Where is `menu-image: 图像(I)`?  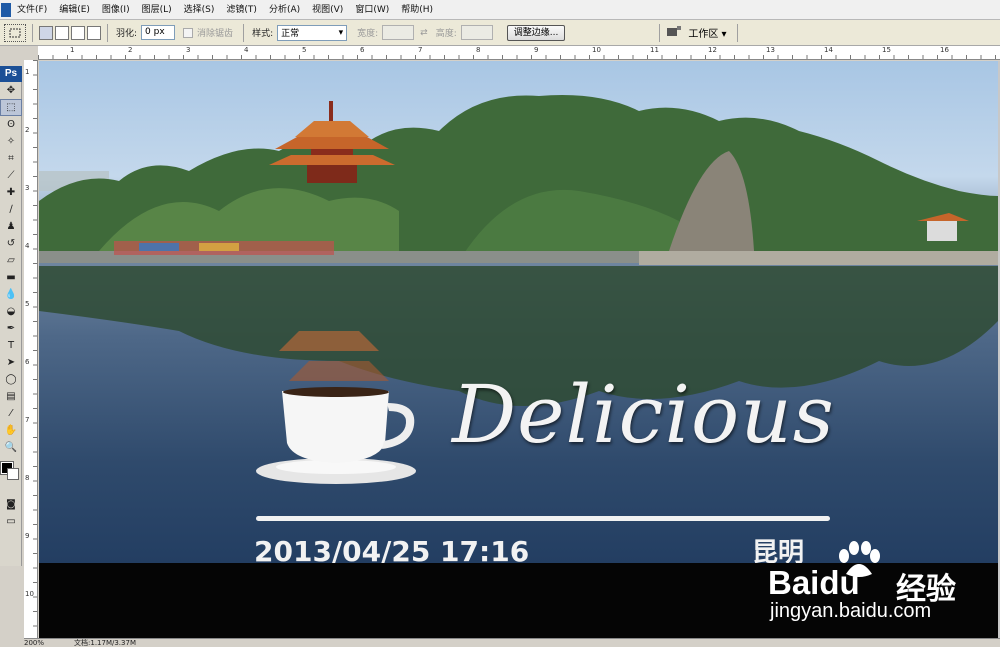
menu-image: 图像(I) is located at coordinates (116, 10).